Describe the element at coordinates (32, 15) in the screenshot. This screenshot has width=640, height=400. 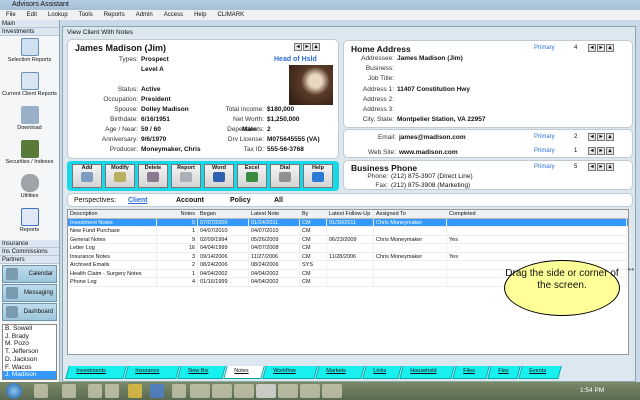
I see `menu-edit: Edit` at that location.